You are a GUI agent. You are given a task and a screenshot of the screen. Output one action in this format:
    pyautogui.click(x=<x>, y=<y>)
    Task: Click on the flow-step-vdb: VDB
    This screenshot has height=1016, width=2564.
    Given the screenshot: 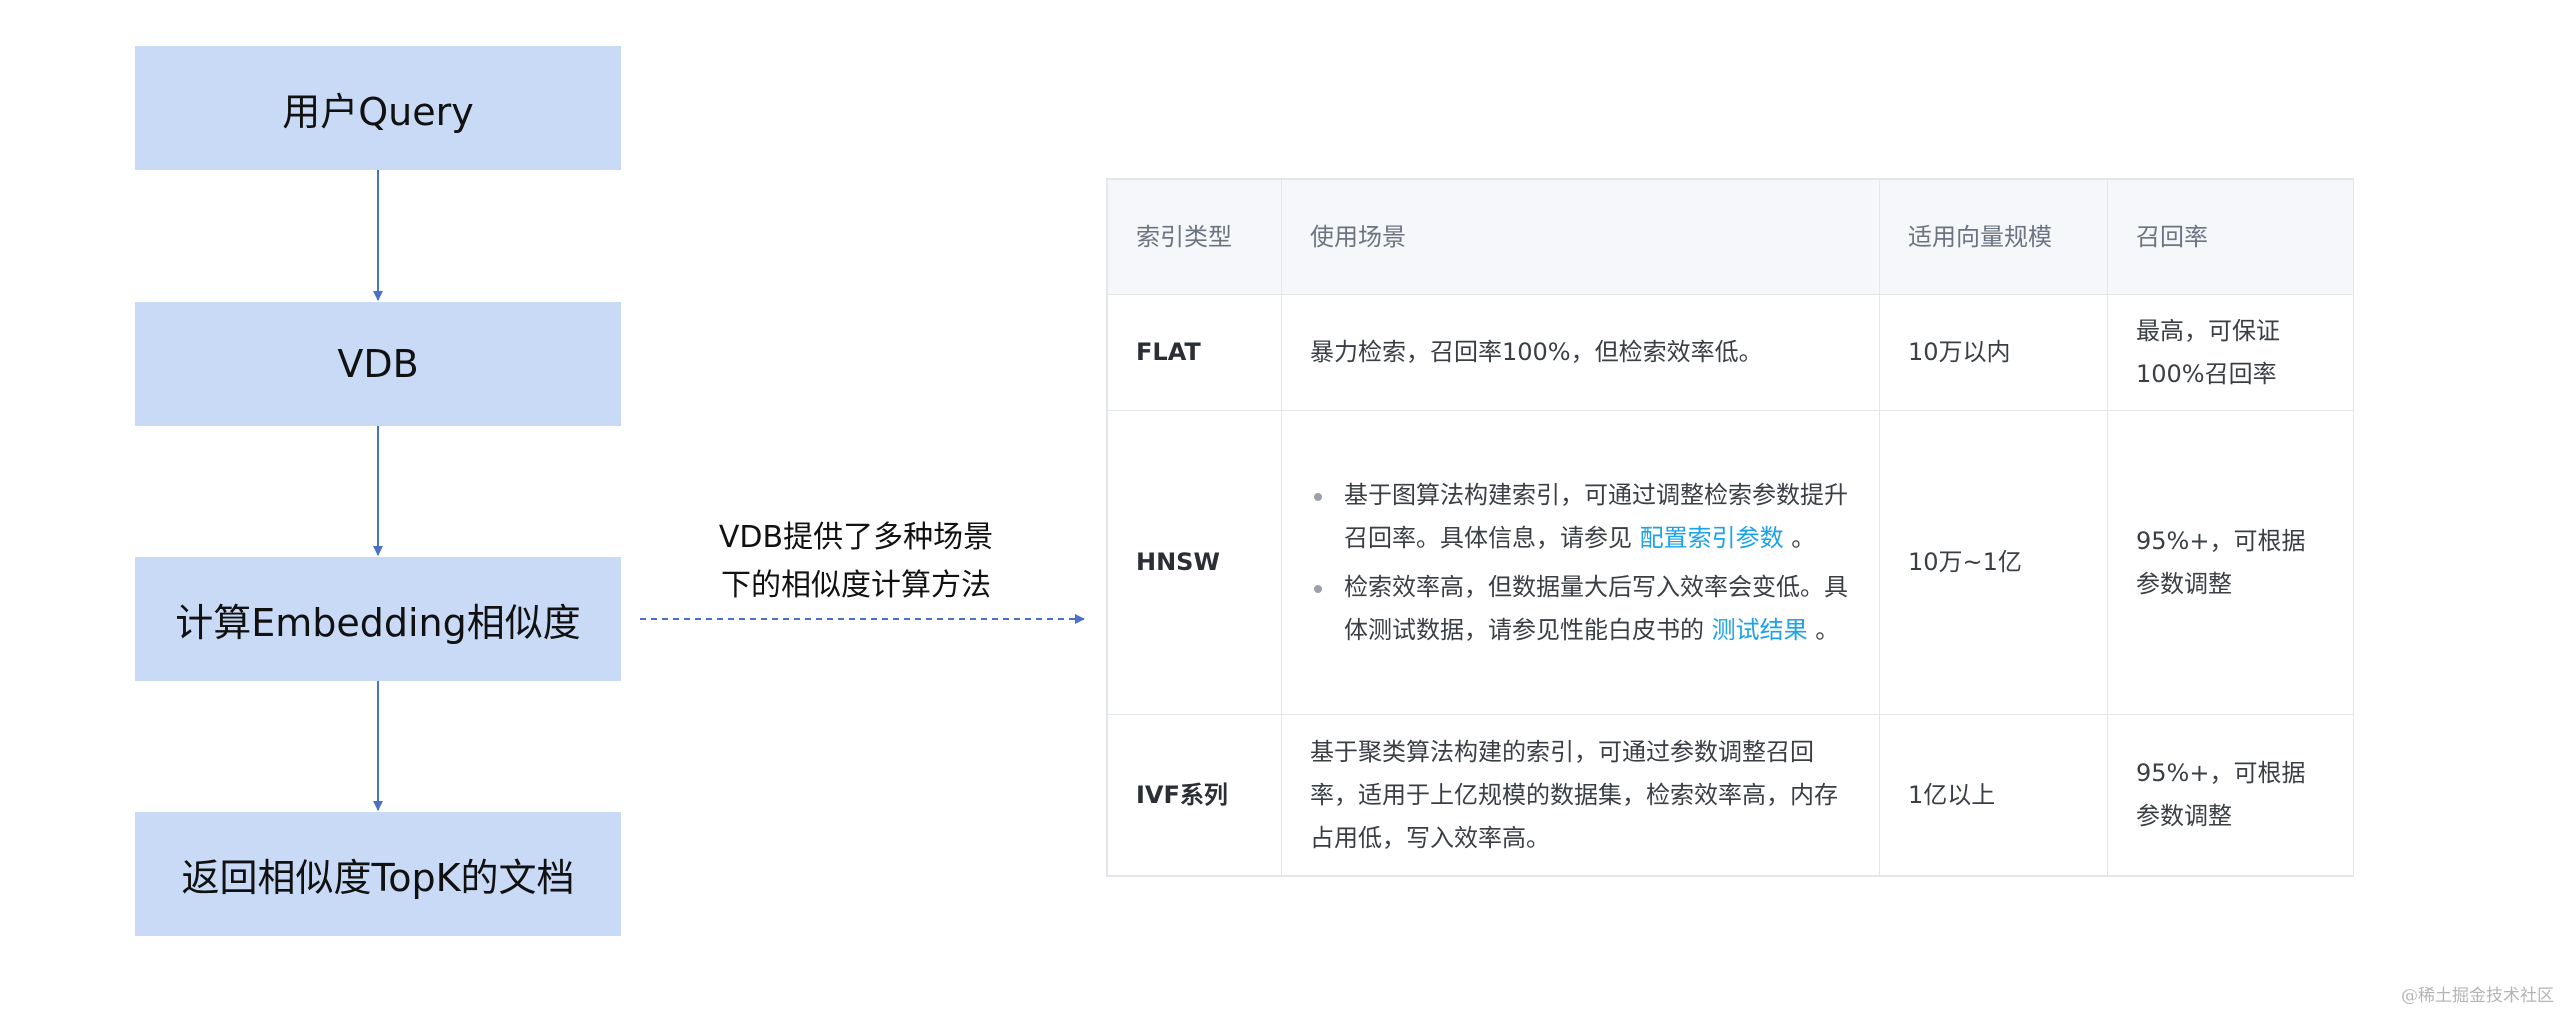 What is the action you would take?
    pyautogui.click(x=378, y=364)
    